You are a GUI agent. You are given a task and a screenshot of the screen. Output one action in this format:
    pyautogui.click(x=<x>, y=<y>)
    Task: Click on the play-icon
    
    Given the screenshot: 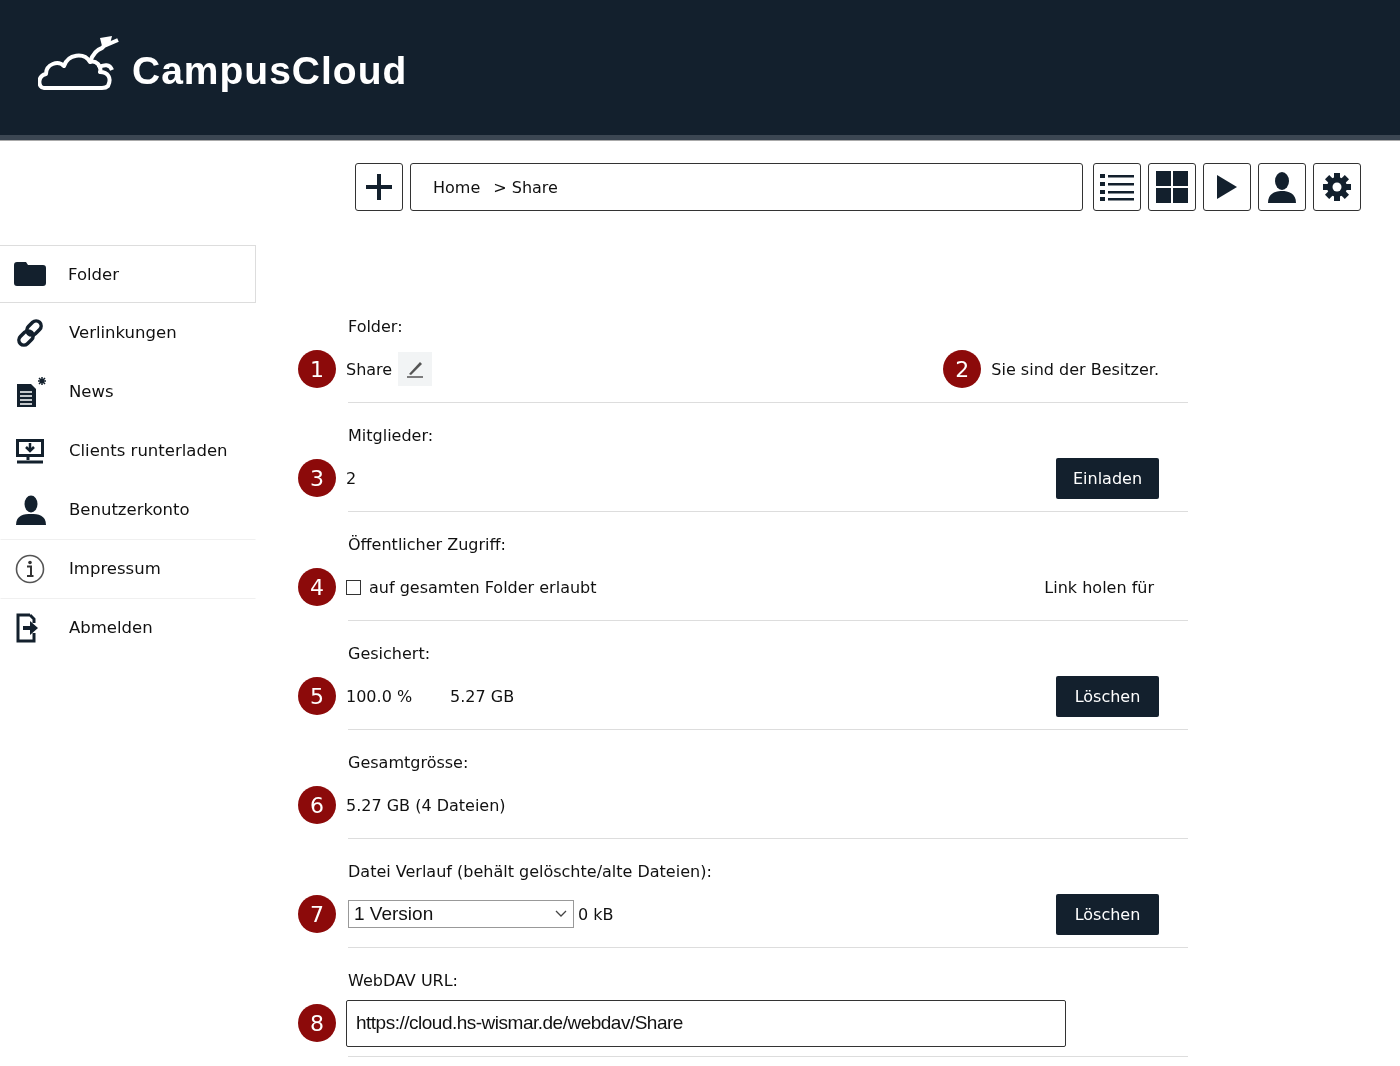 What is the action you would take?
    pyautogui.click(x=1227, y=187)
    